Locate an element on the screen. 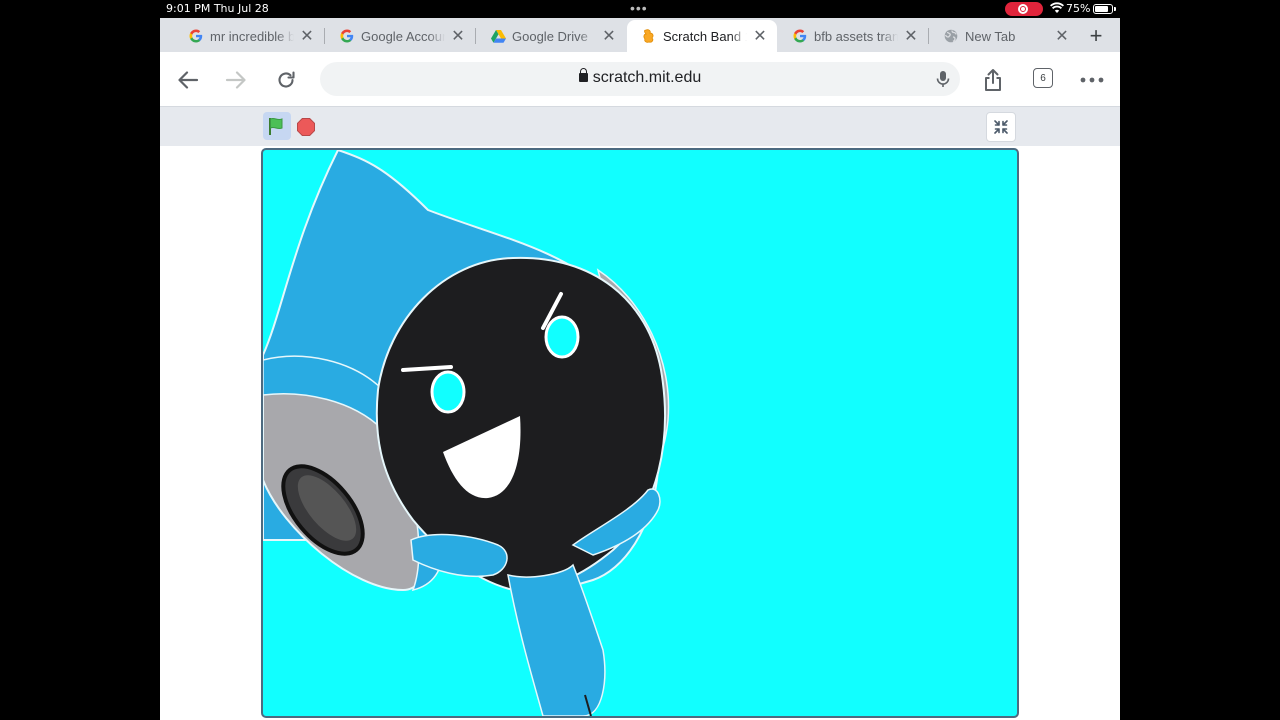 Image resolution: width=1280 pixels, height=720 pixels. green-flag-icon is located at coordinates (277, 126).